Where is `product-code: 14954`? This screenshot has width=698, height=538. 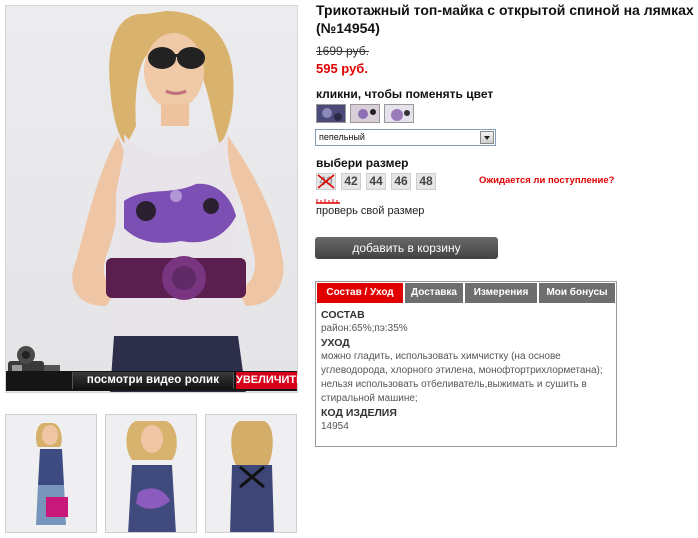
product-code: 14954 is located at coordinates (335, 426).